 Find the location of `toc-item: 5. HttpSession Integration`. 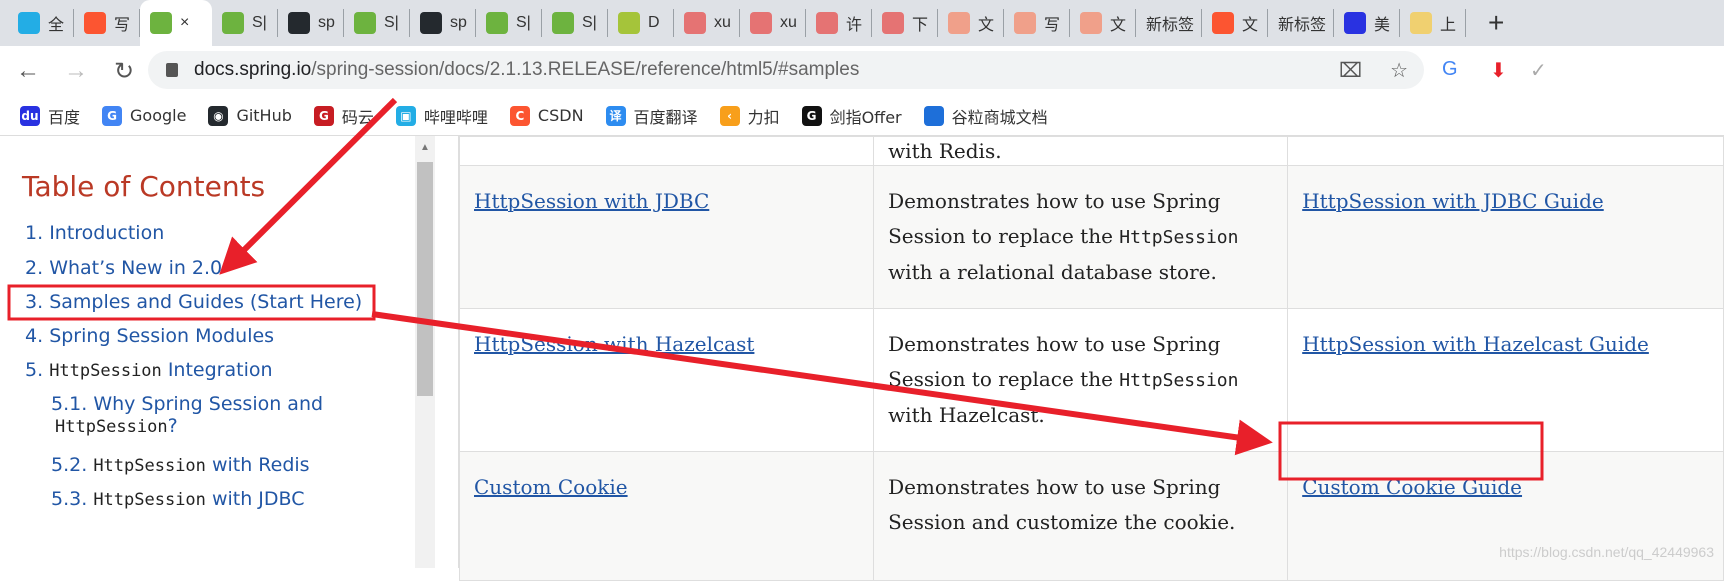

toc-item: 5. HttpSession Integration is located at coordinates (149, 370).